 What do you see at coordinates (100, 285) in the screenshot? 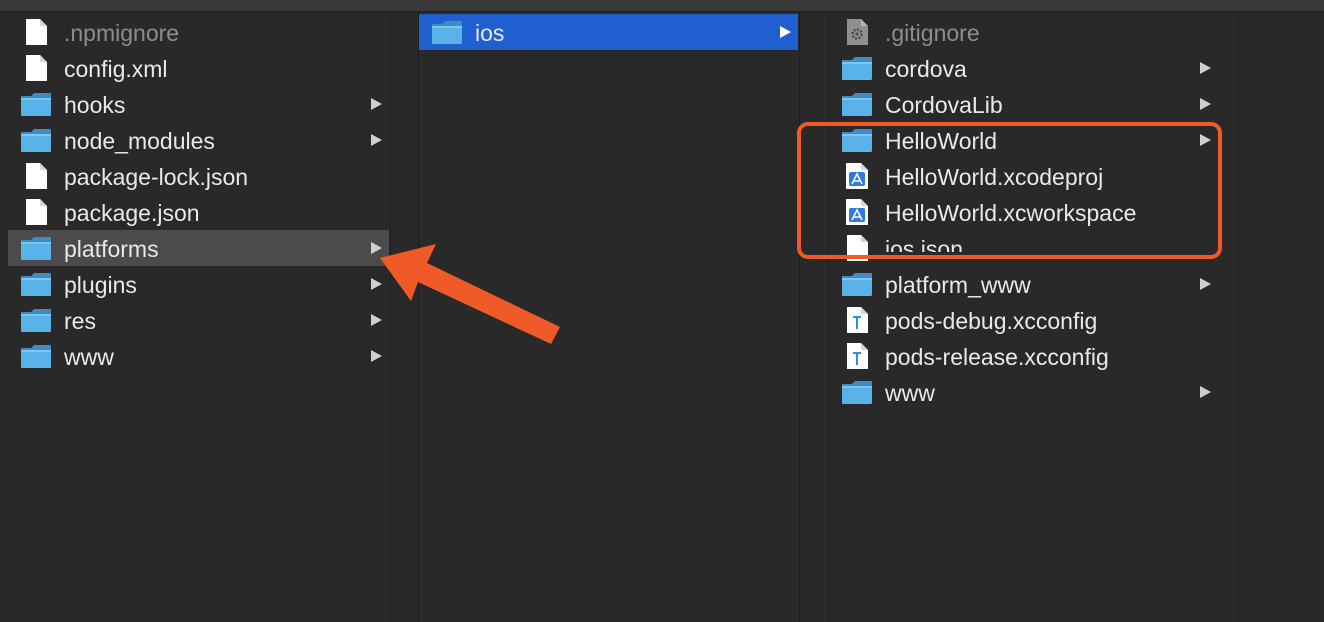
I see `item-label: plugins` at bounding box center [100, 285].